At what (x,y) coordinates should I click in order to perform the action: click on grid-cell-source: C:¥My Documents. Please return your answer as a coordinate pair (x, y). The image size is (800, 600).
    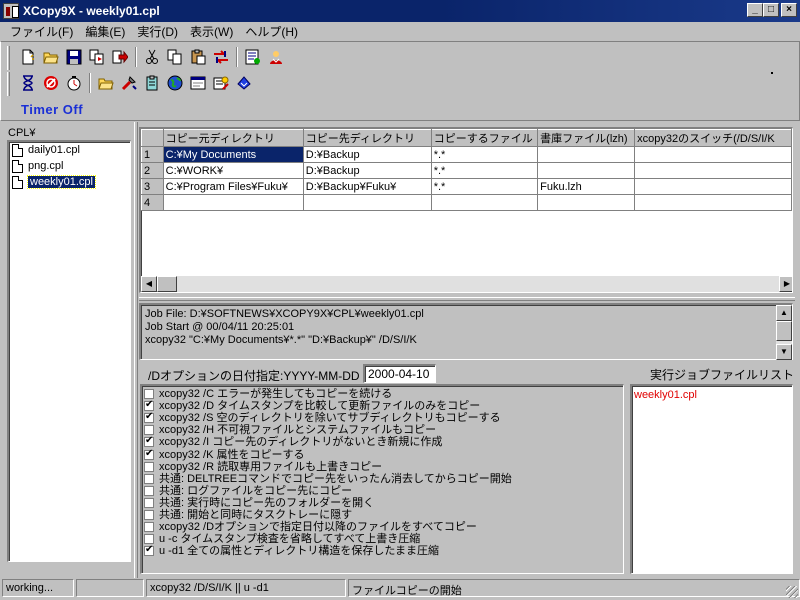
    Looking at the image, I should click on (233, 154).